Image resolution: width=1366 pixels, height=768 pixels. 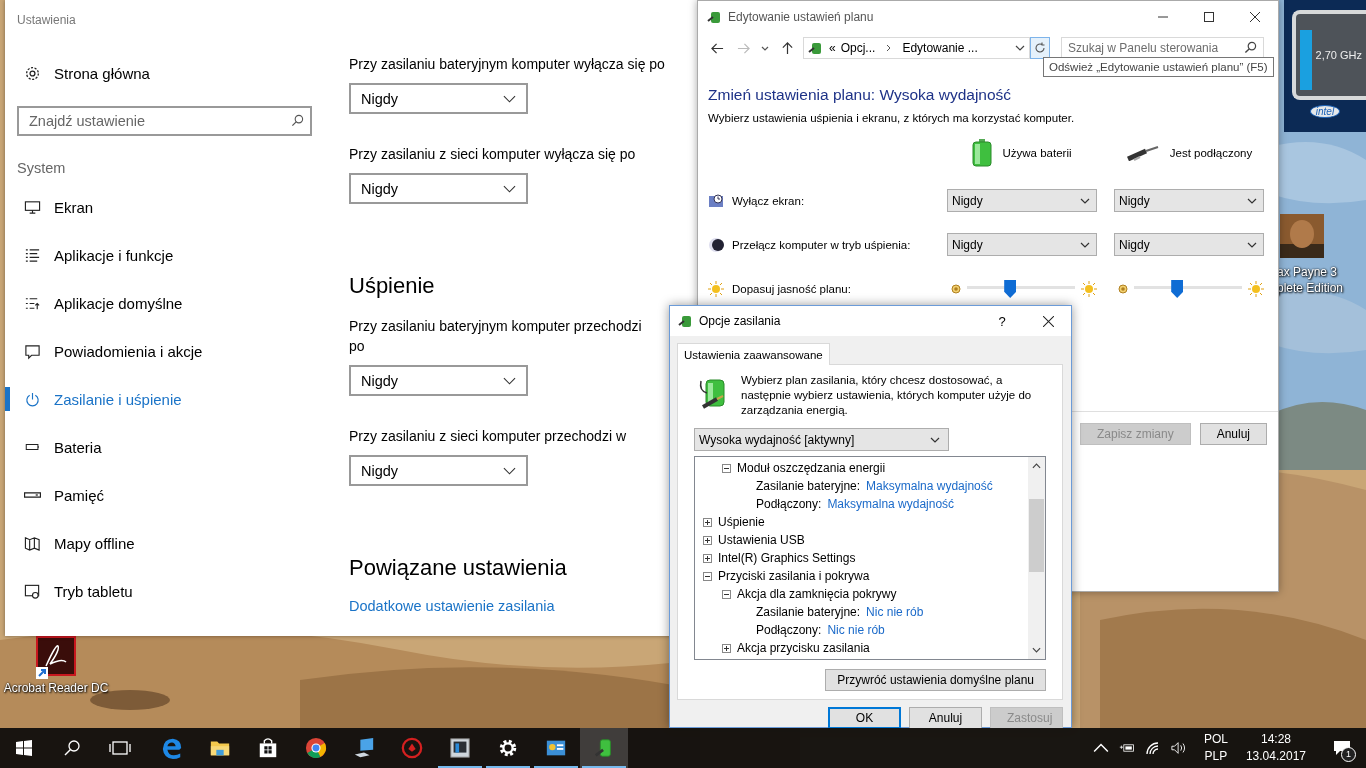 I want to click on icon-label: ax Payne 3, so click(x=1307, y=272).